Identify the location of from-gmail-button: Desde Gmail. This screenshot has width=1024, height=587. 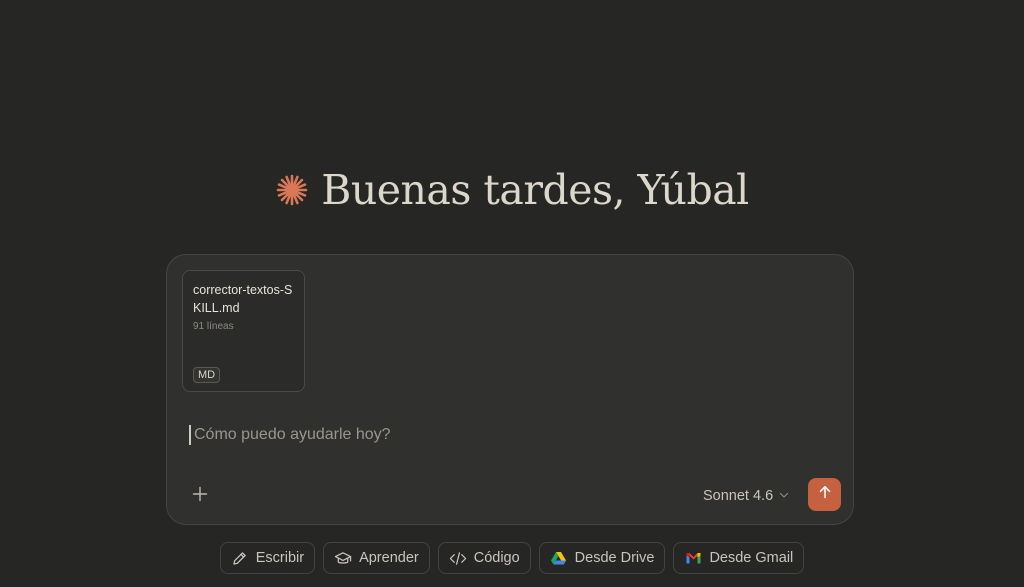
(739, 558).